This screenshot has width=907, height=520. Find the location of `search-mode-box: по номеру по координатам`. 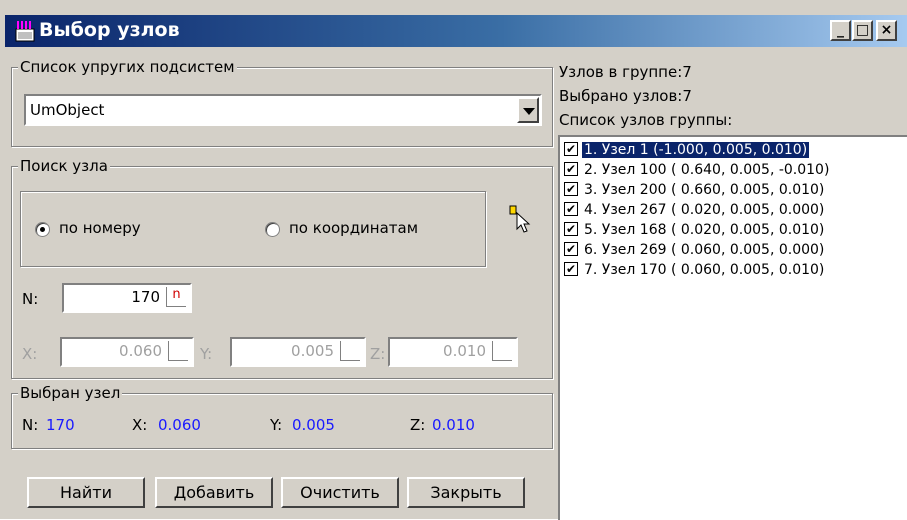

search-mode-box: по номеру по координатам is located at coordinates (253, 229).